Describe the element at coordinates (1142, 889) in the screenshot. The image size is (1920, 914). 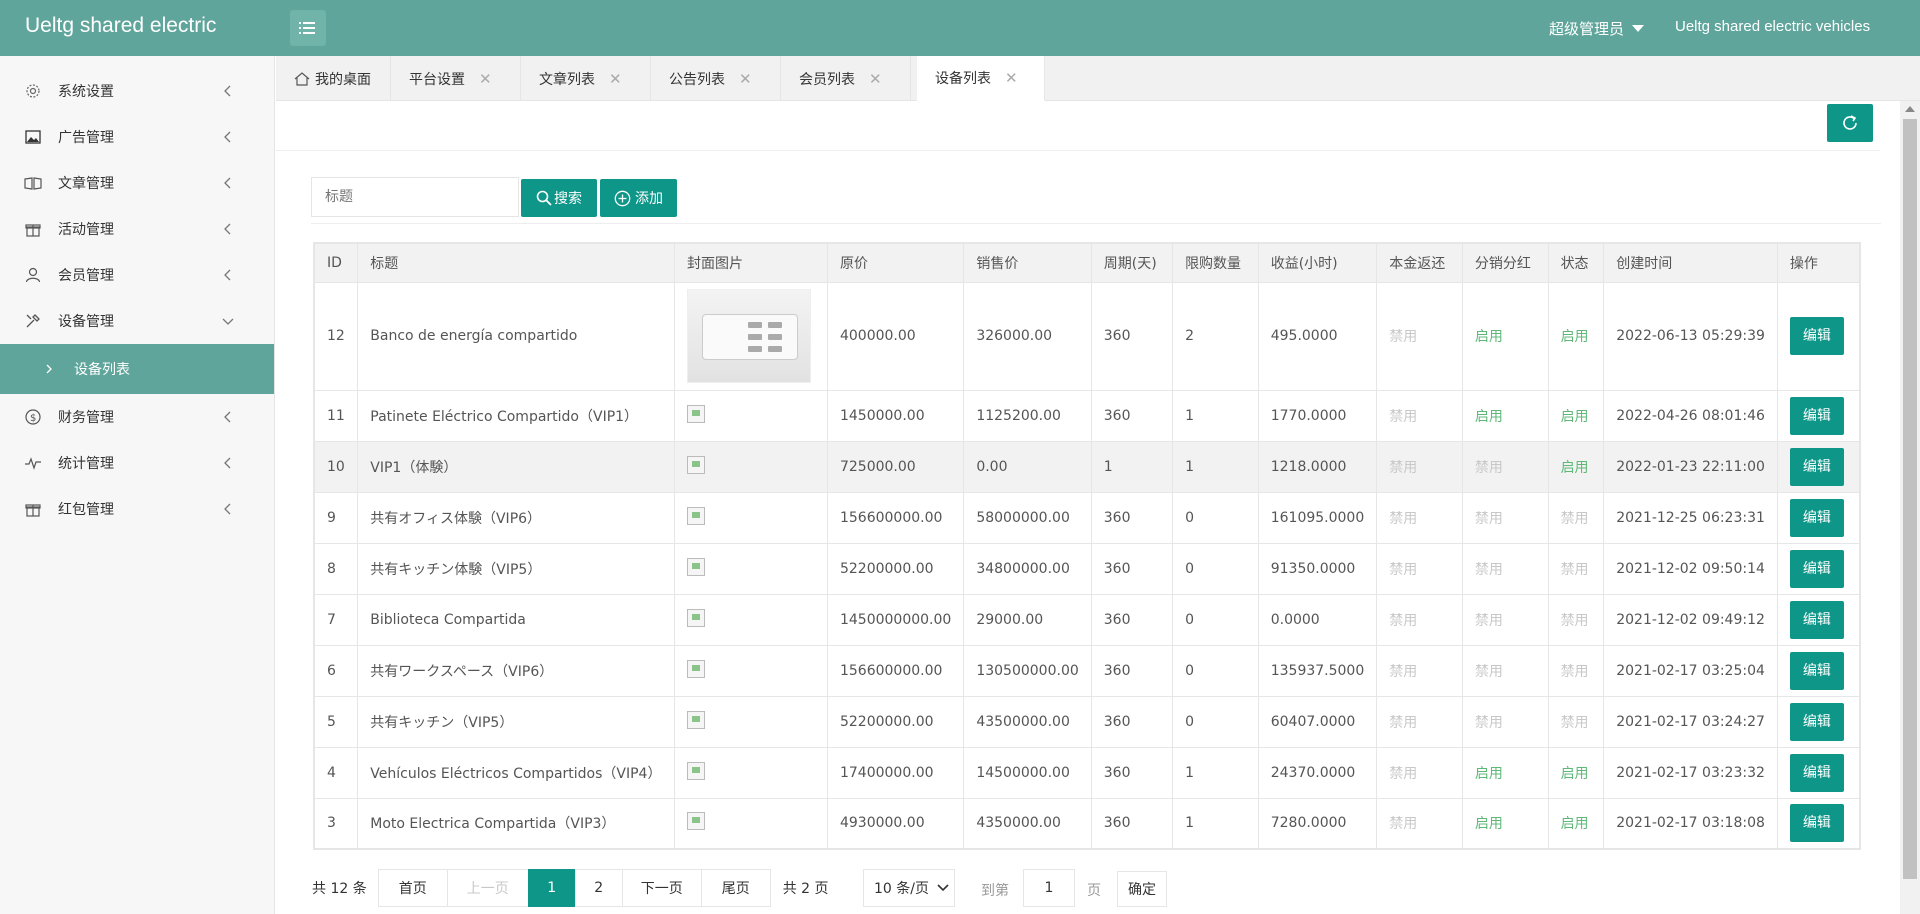
I see `pager-confirm-button: 确定` at that location.